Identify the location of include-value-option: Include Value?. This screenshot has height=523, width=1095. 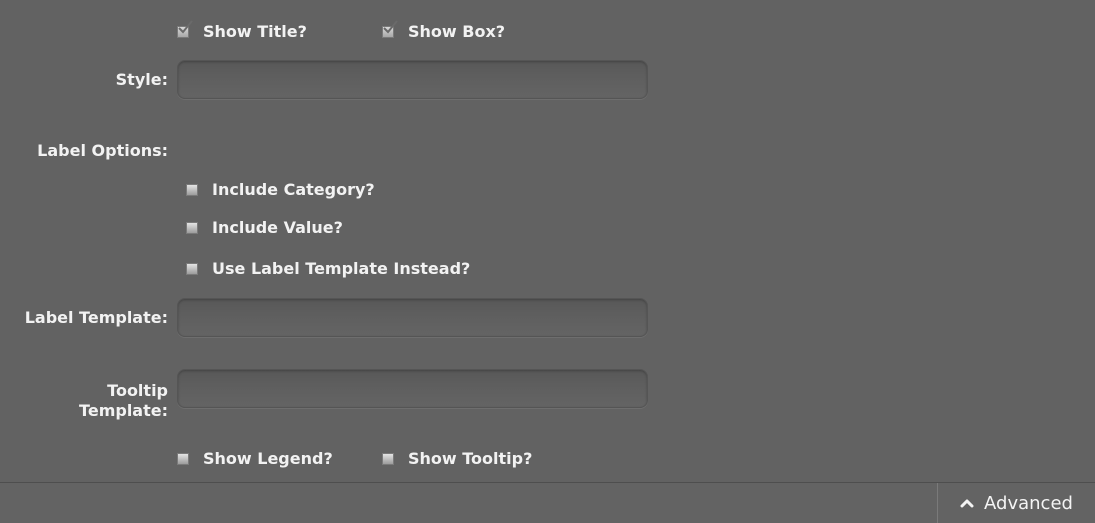
(264, 227).